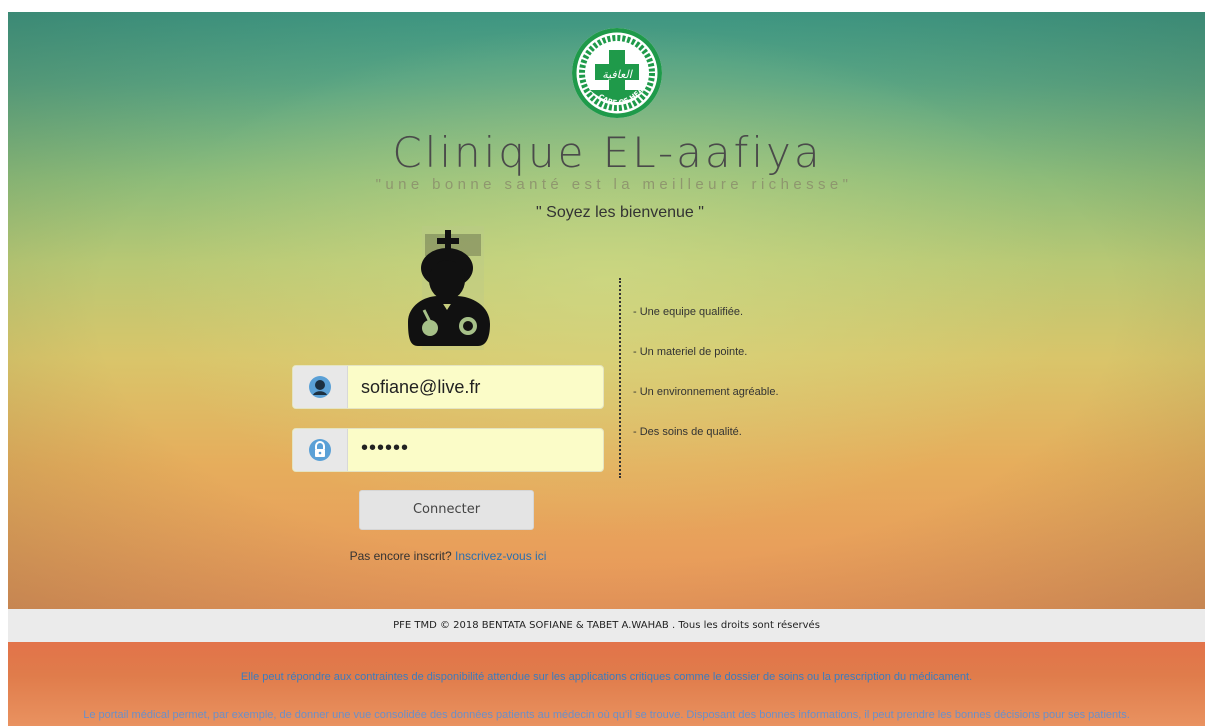 The width and height of the screenshot is (1205, 726). Describe the element at coordinates (607, 152) in the screenshot. I see `page-title: Clinique EL-aafiya` at that location.